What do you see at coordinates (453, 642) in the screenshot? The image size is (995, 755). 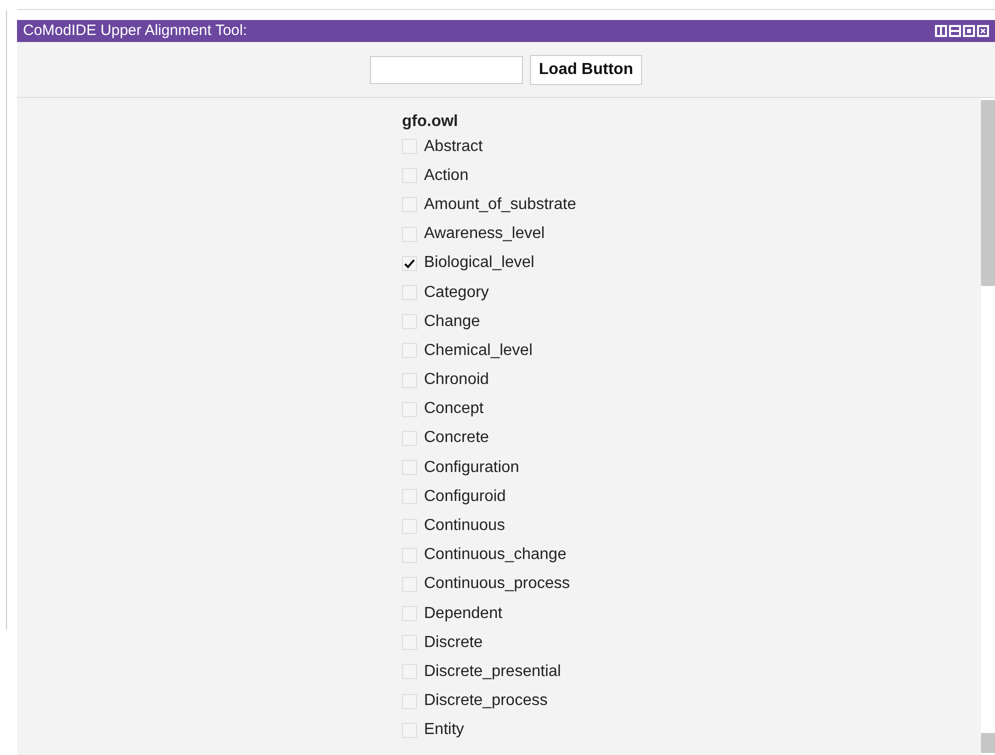 I see `class-label: Discrete` at bounding box center [453, 642].